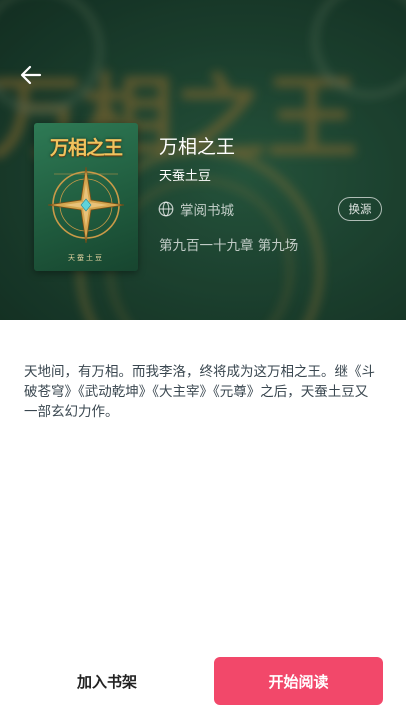 This screenshot has width=406, height=722. I want to click on book-title: 万相之王, so click(197, 147).